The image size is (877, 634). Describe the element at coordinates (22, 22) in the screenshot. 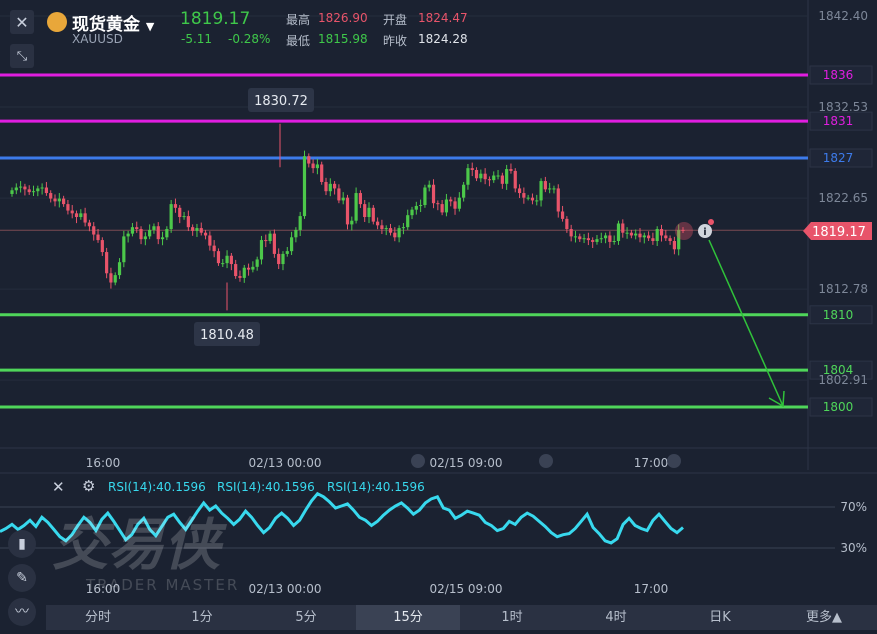

I see `close-button: ✕` at that location.